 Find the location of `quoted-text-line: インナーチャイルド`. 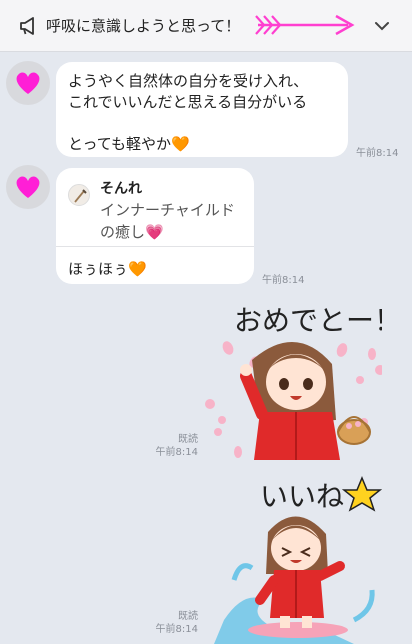

quoted-text-line: インナーチャイルド is located at coordinates (167, 210).